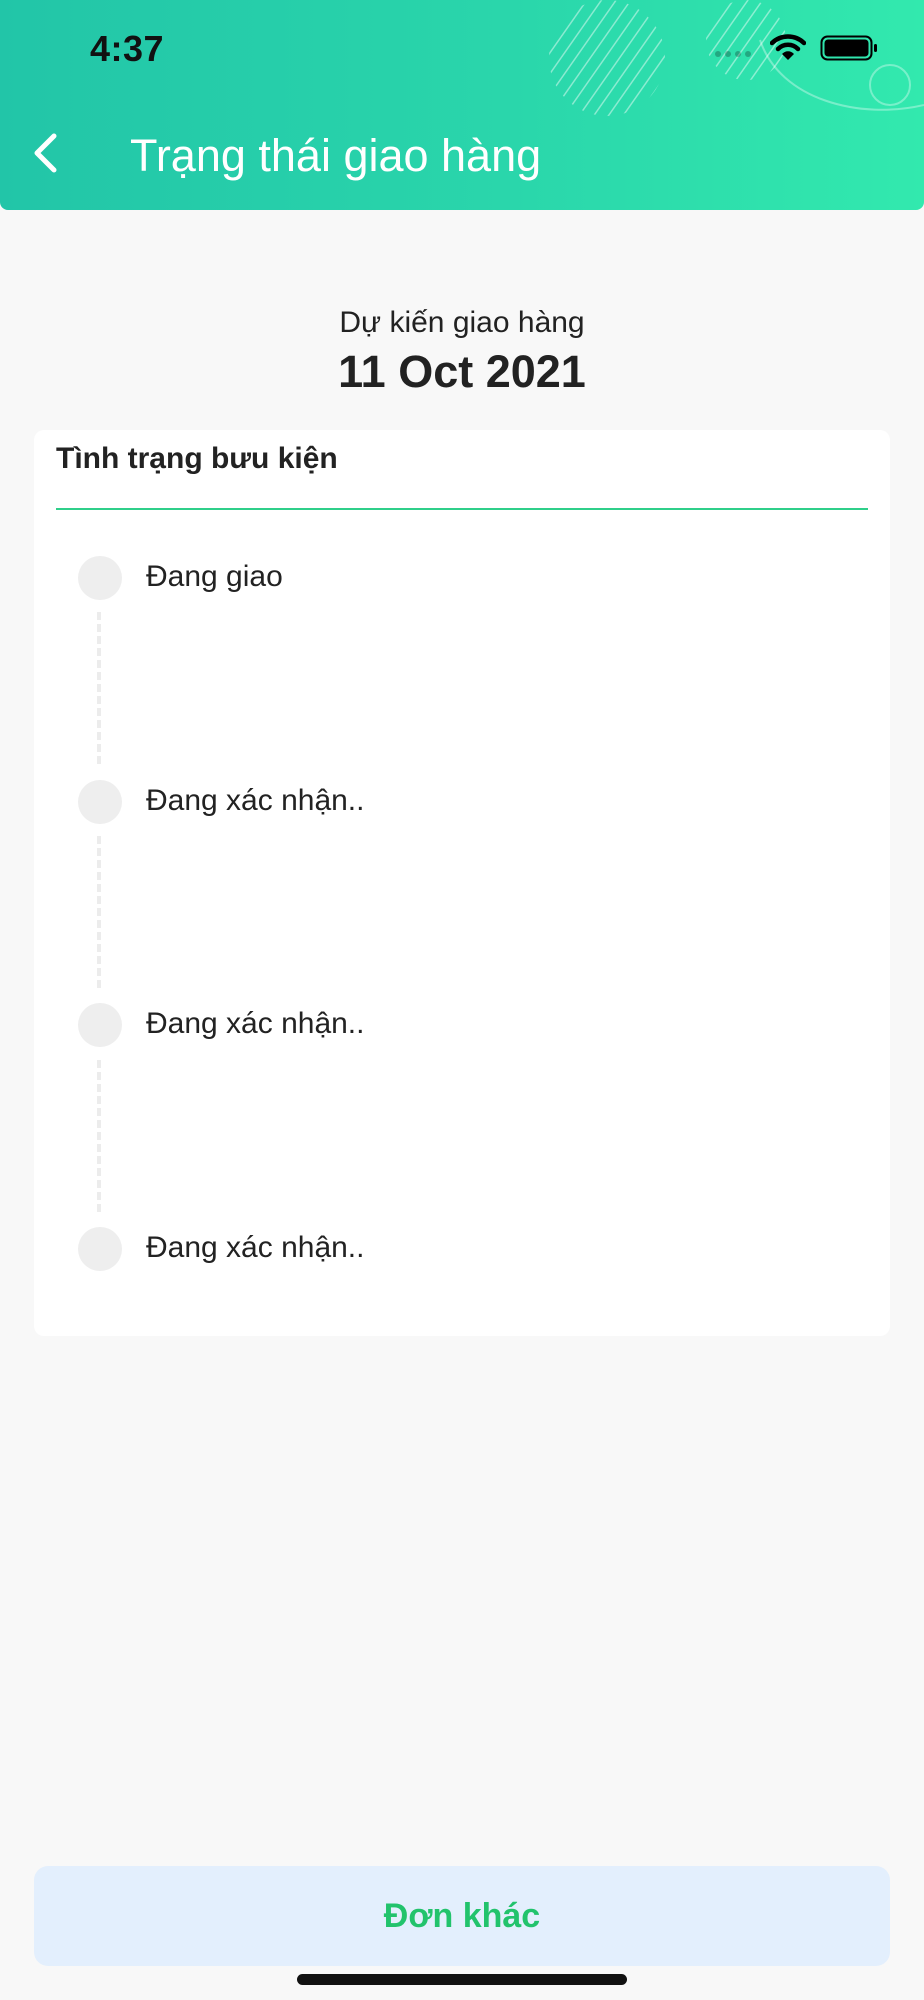 The width and height of the screenshot is (924, 2000). Describe the element at coordinates (848, 48) in the screenshot. I see `battery-icon` at that location.